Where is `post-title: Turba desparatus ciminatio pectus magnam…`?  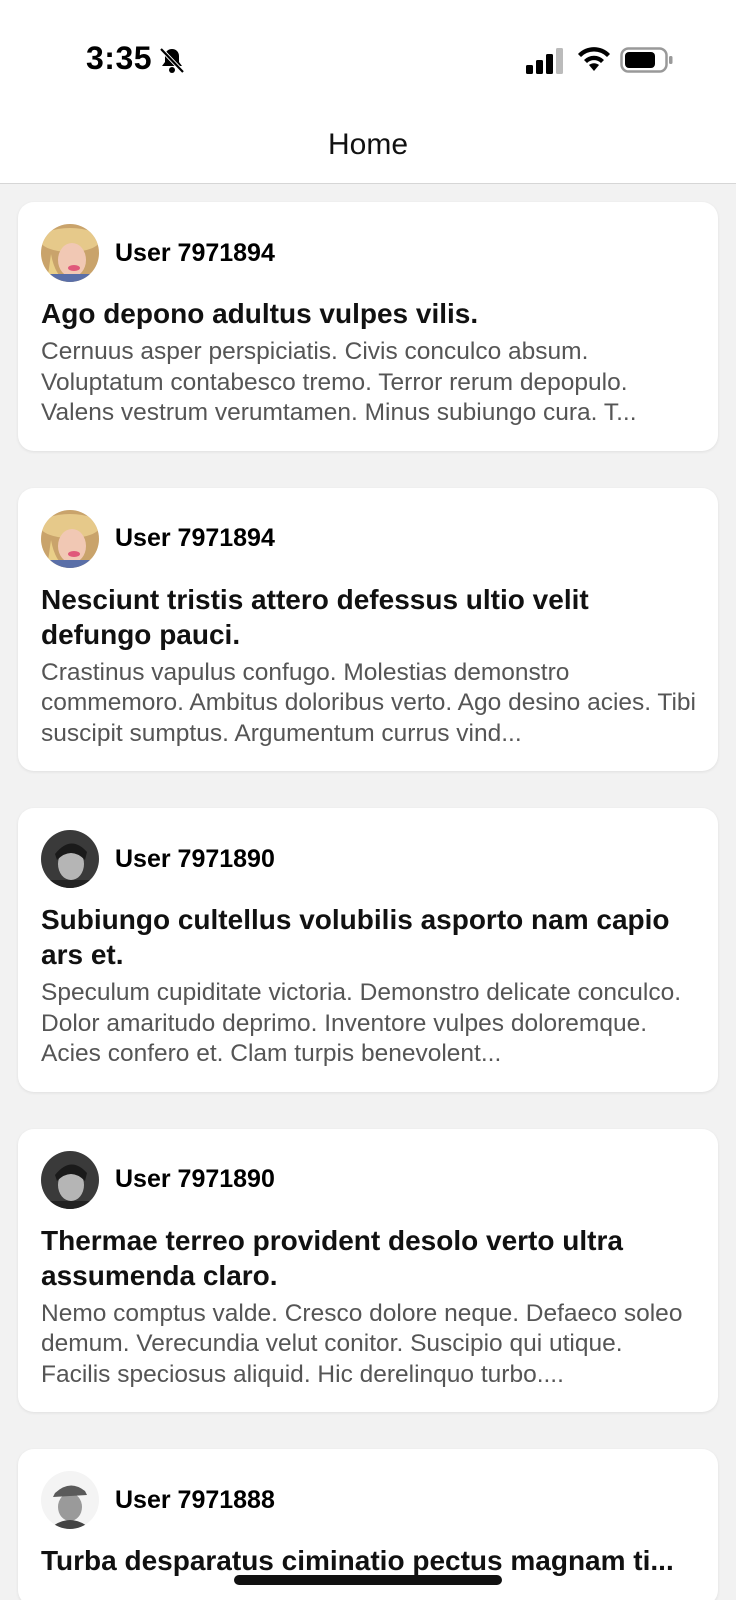 post-title: Turba desparatus ciminatio pectus magnam… is located at coordinates (357, 1560).